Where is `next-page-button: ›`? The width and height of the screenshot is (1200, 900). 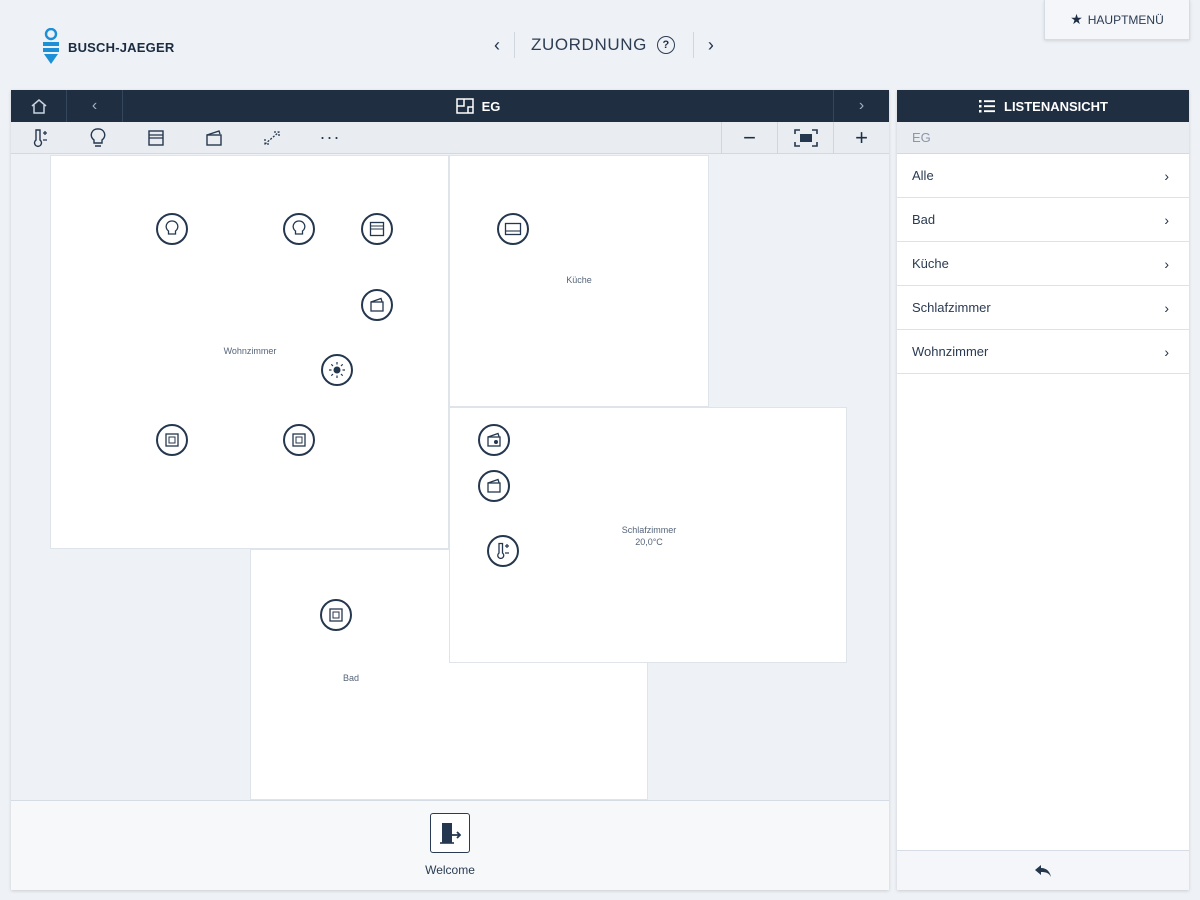 next-page-button: › is located at coordinates (711, 45).